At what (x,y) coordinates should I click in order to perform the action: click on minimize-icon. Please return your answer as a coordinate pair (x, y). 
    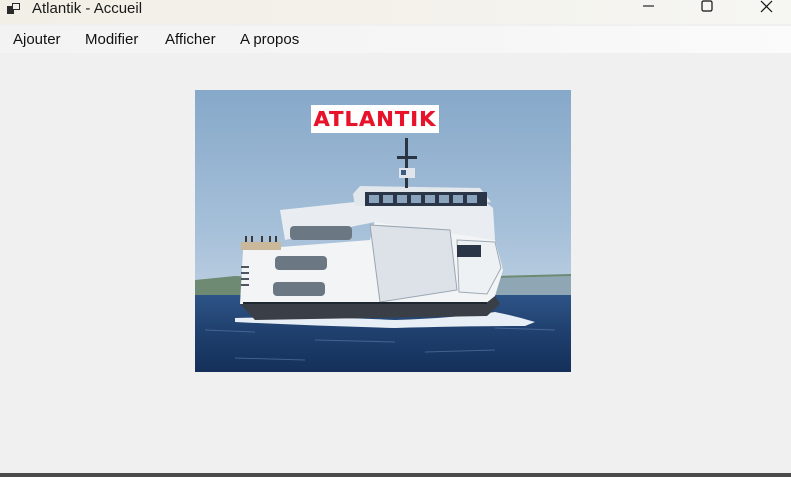
    Looking at the image, I should click on (648, 6).